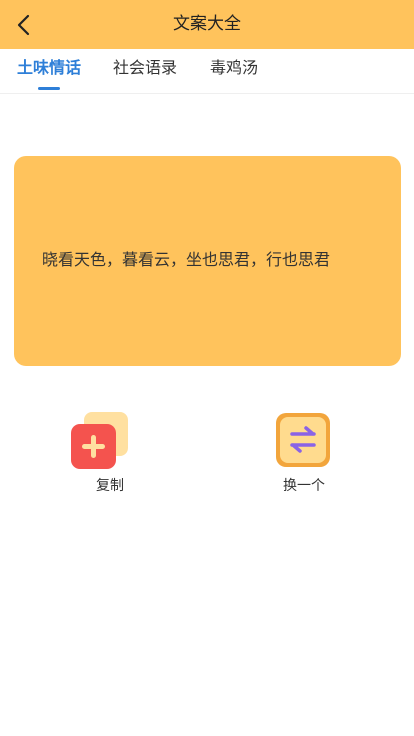 This screenshot has height=736, width=414. Describe the element at coordinates (49, 88) in the screenshot. I see `active-tab-indicator` at that location.